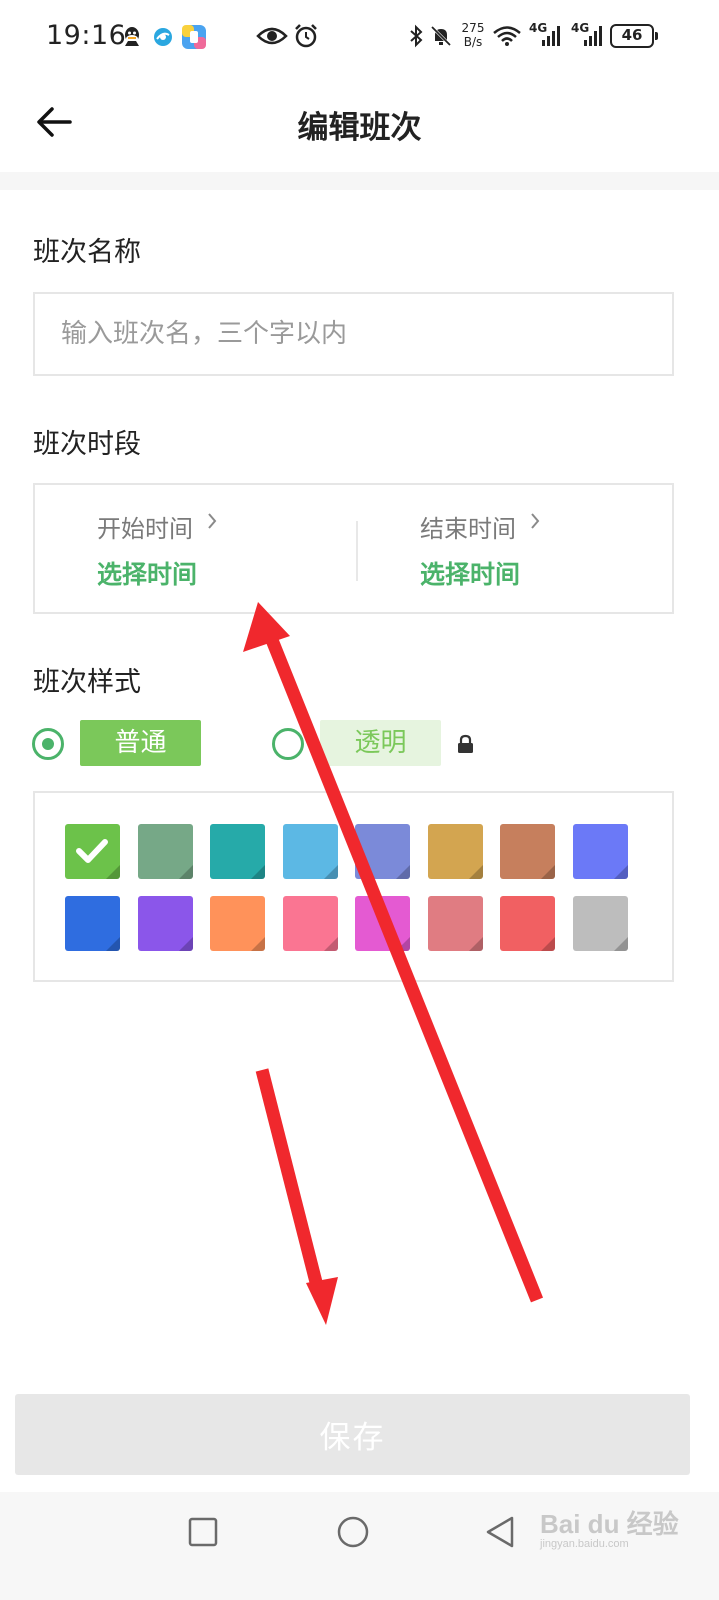  What do you see at coordinates (359, 181) in the screenshot?
I see `header-divider` at bounding box center [359, 181].